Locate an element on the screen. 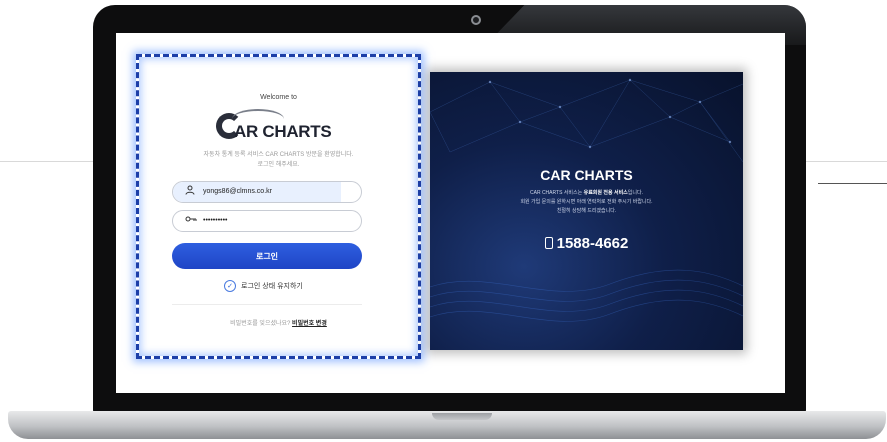 This screenshot has width=887, height=442. forgot-password-row: 비밀번호를 잊으셨나요? 비밀번호 변경 is located at coordinates (278, 322).